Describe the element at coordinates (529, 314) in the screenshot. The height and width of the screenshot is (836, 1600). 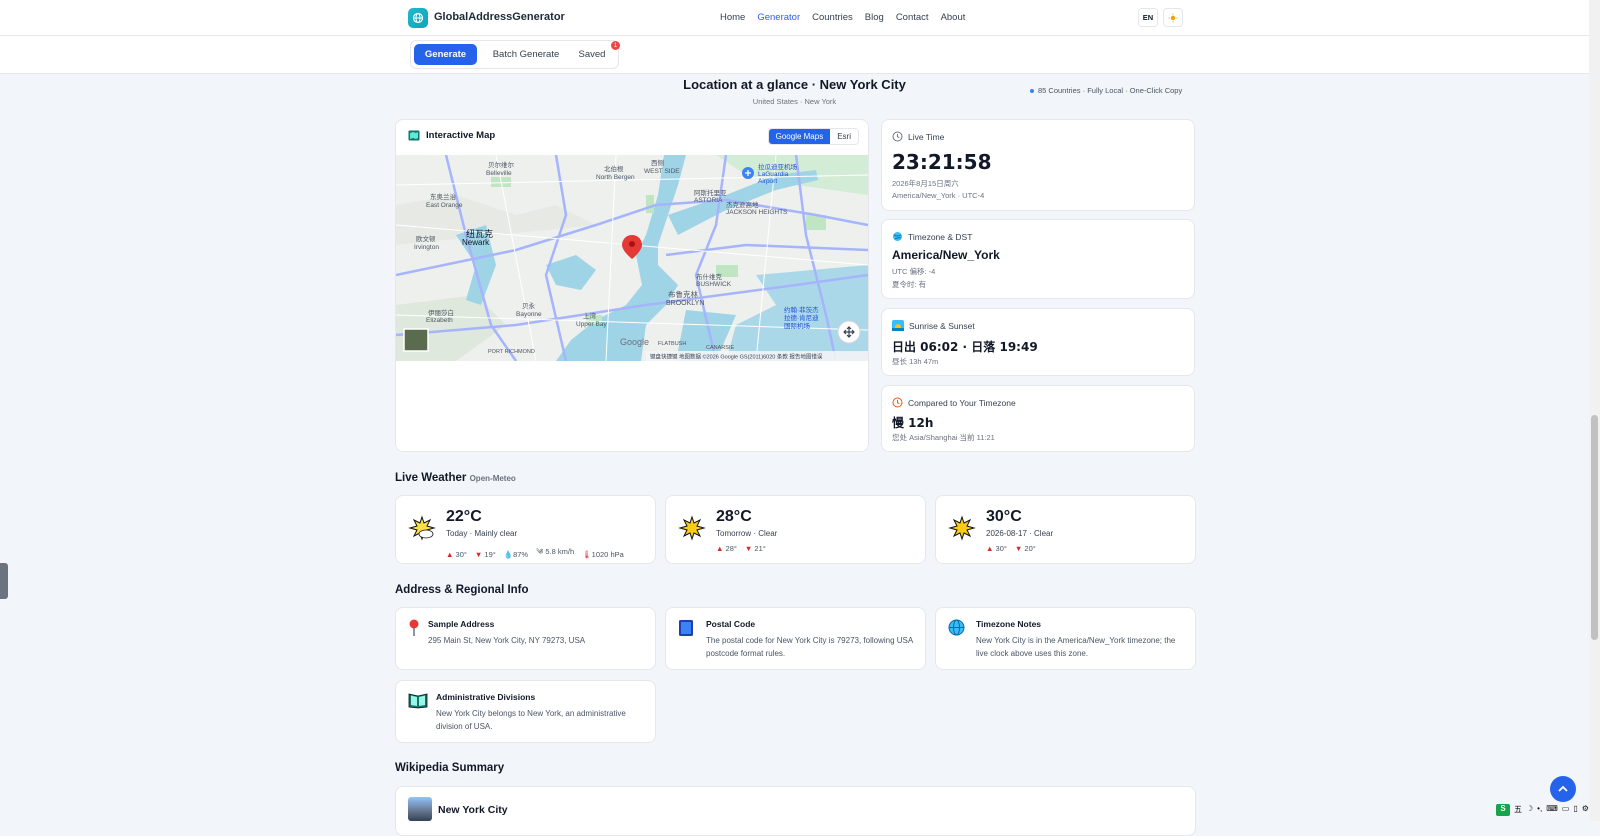
I see `svg-text: Bayonne` at that location.